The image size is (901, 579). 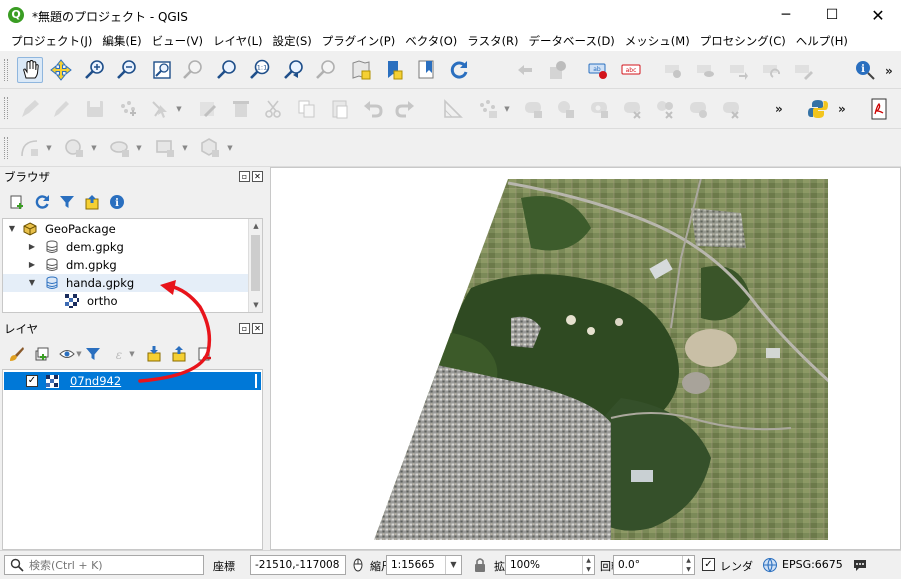 I want to click on collapse-all-icon, so click(x=92, y=202).